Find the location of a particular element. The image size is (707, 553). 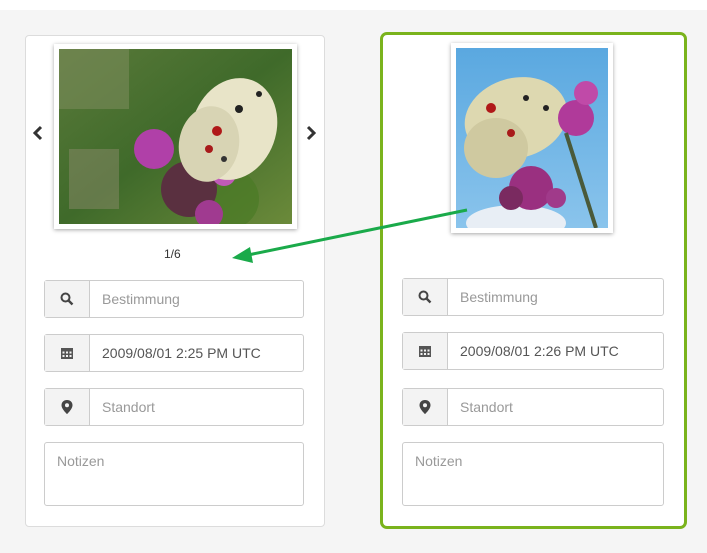

chevron-right-icon is located at coordinates (311, 133).